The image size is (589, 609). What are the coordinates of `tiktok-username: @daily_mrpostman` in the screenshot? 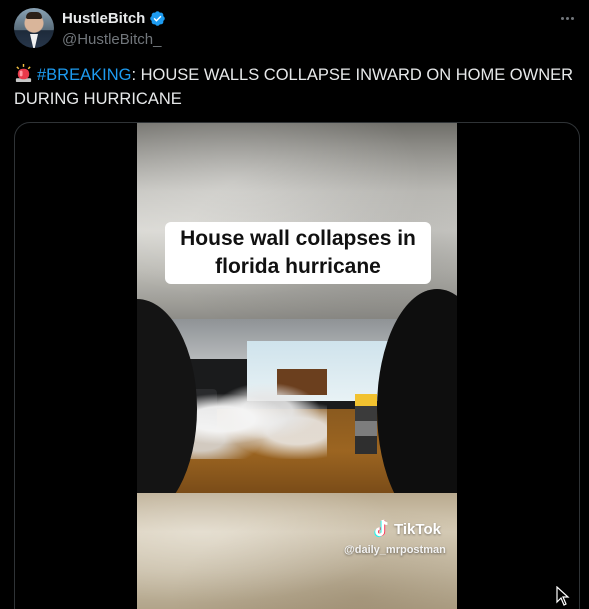 It's located at (395, 550).